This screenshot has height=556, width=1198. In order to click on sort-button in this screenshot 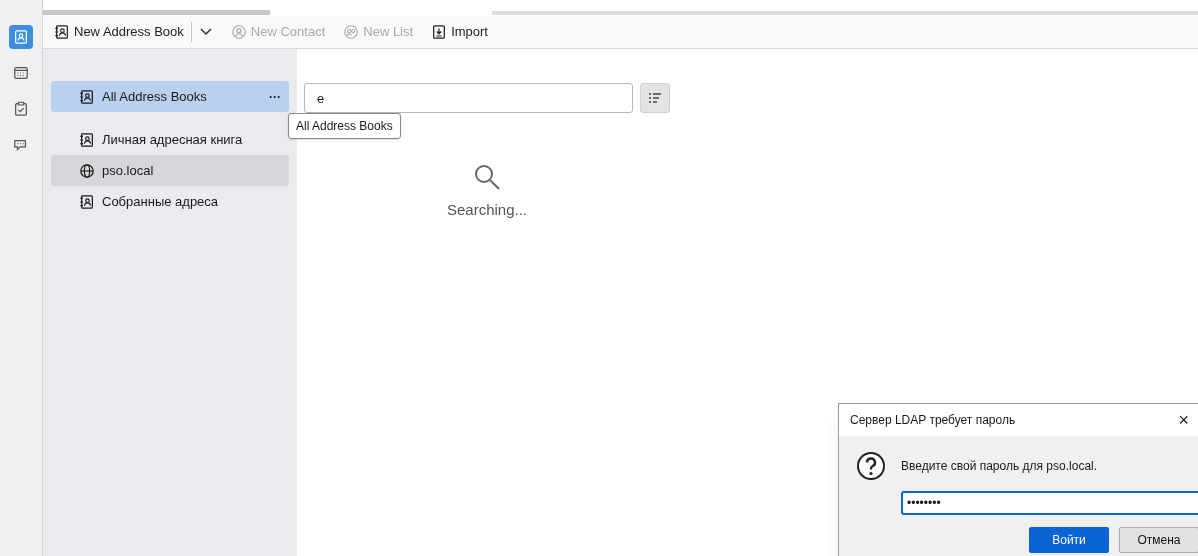, I will do `click(655, 98)`.